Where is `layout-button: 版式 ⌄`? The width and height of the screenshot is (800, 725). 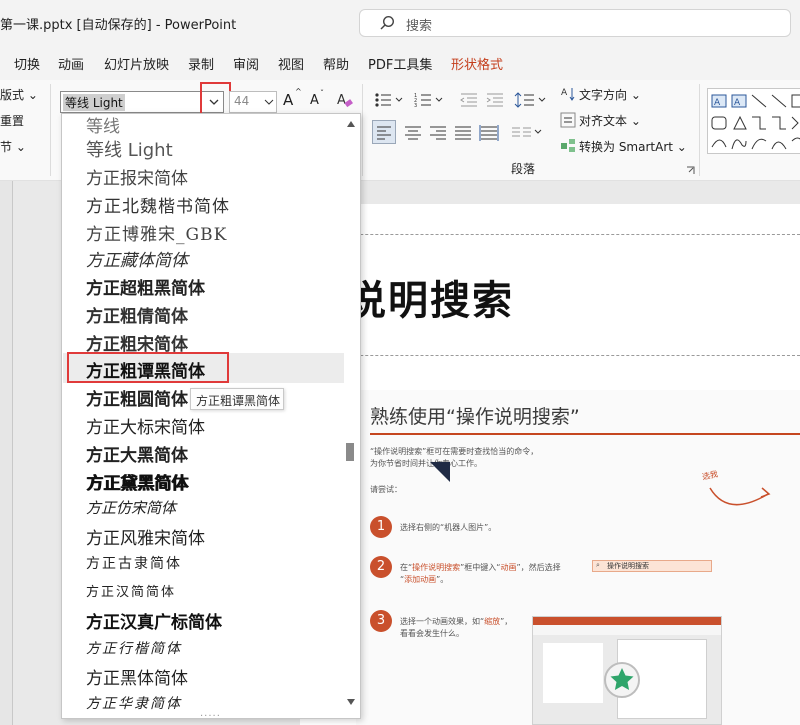
layout-button: 版式 ⌄ is located at coordinates (19, 94).